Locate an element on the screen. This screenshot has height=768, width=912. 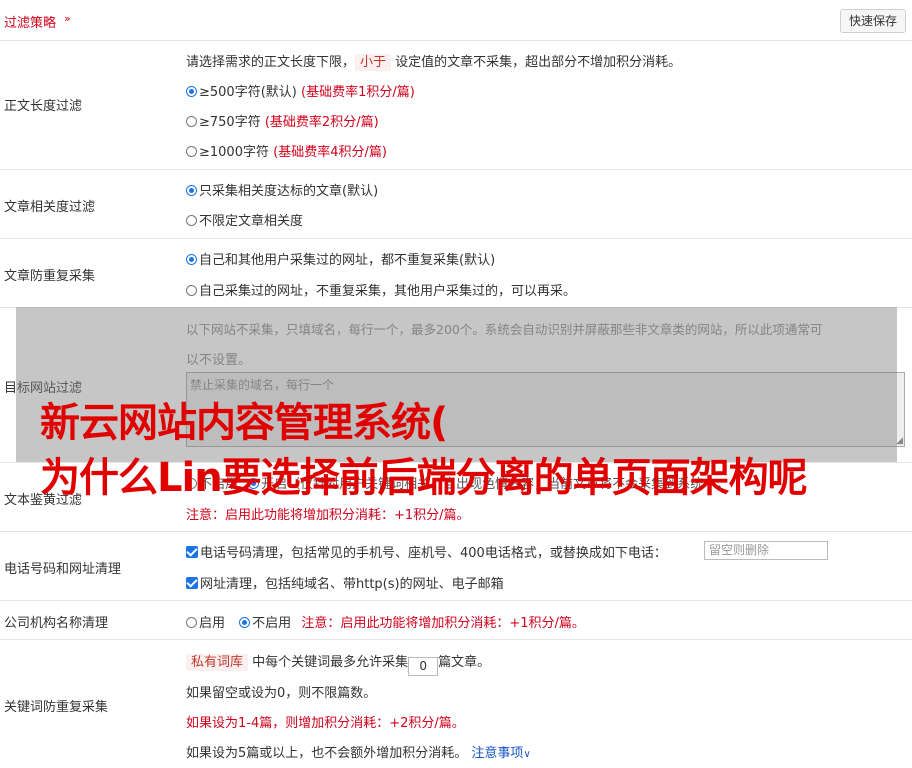
length-filter-desc: 请选择需求的正文长度下限， 小于 设定值的文章不采集，超出部分不增加积分消耗。 is located at coordinates (434, 61).